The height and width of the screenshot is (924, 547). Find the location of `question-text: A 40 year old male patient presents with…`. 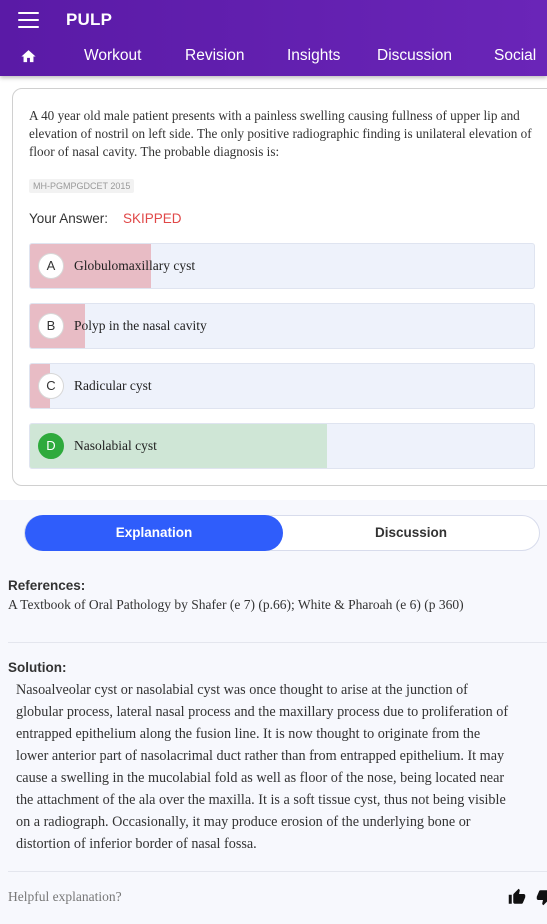

question-text: A 40 year old male patient presents with… is located at coordinates (280, 133).